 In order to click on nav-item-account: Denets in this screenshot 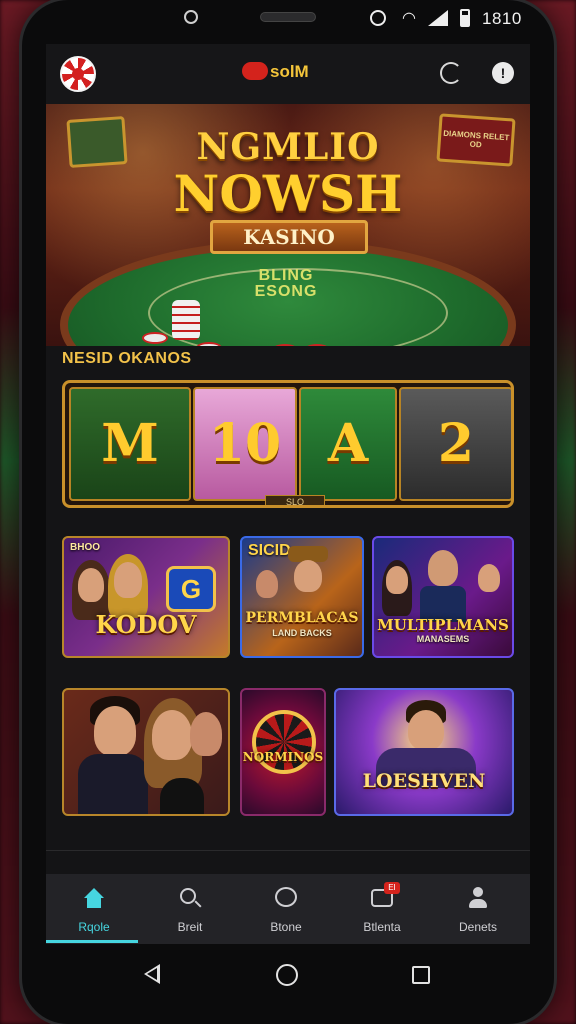, I will do `click(478, 909)`.